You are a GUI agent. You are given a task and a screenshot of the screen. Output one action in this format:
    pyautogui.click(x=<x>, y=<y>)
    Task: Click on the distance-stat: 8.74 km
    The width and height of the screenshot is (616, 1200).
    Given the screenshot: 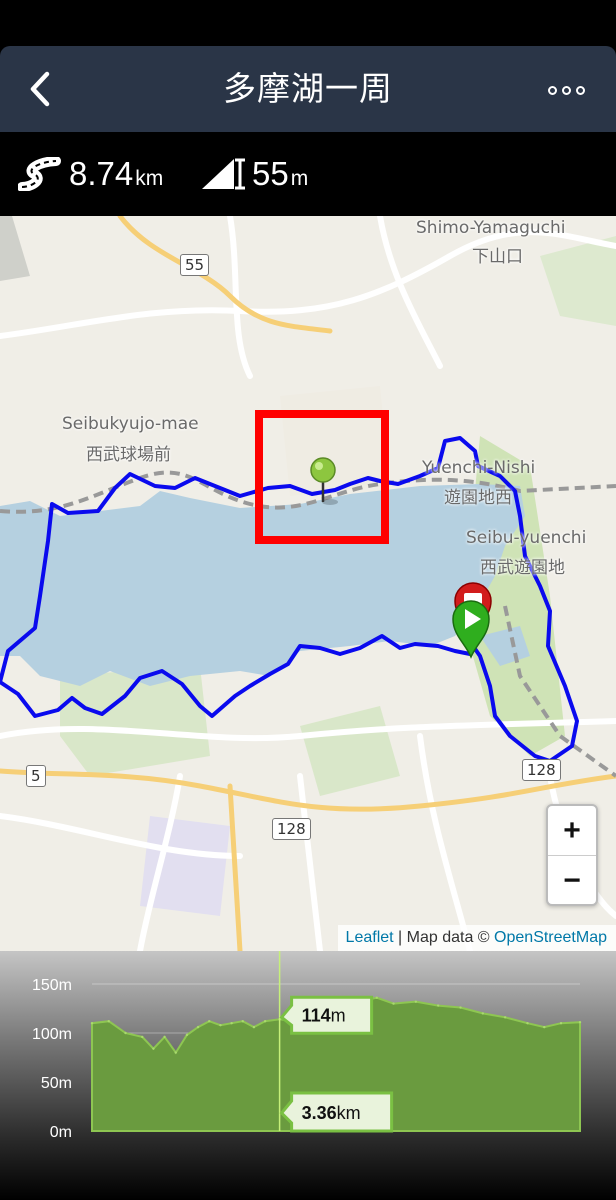 What is the action you would take?
    pyautogui.click(x=90, y=174)
    